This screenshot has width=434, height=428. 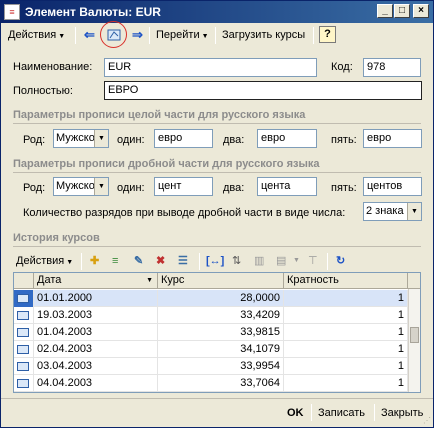 I want to click on app-icon: ≡, so click(x=12, y=12).